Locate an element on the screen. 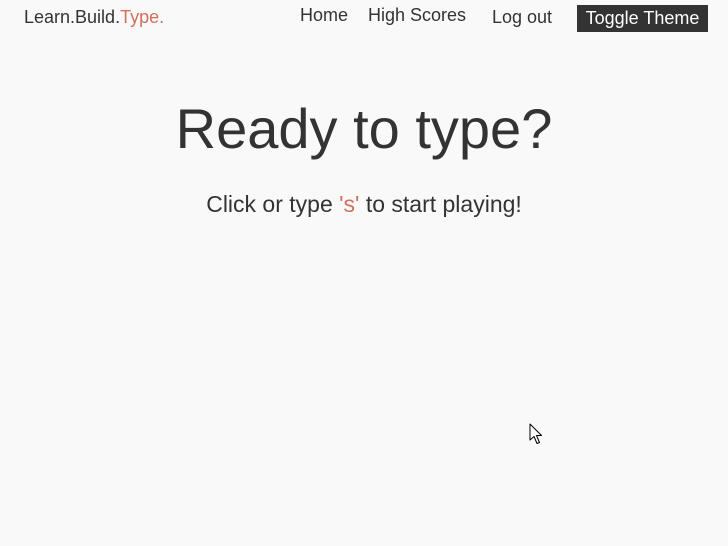  instruction-text-after: to start playing! is located at coordinates (440, 204).